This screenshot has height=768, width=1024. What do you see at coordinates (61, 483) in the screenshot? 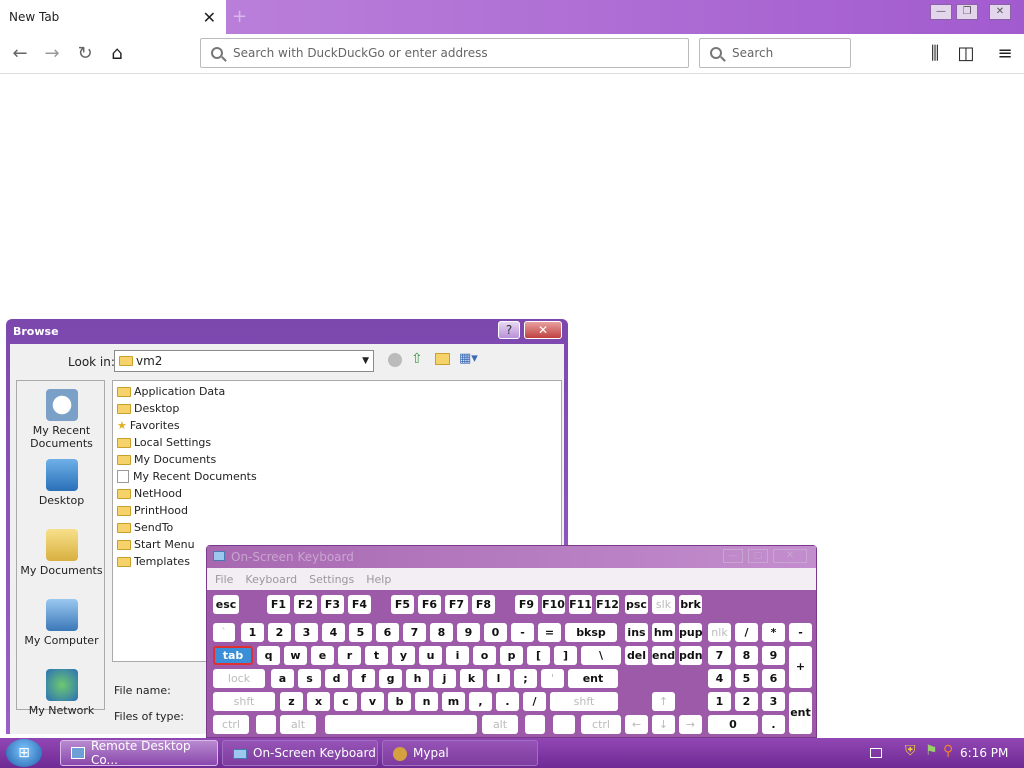
I see `place-desktop: Desktop` at bounding box center [61, 483].